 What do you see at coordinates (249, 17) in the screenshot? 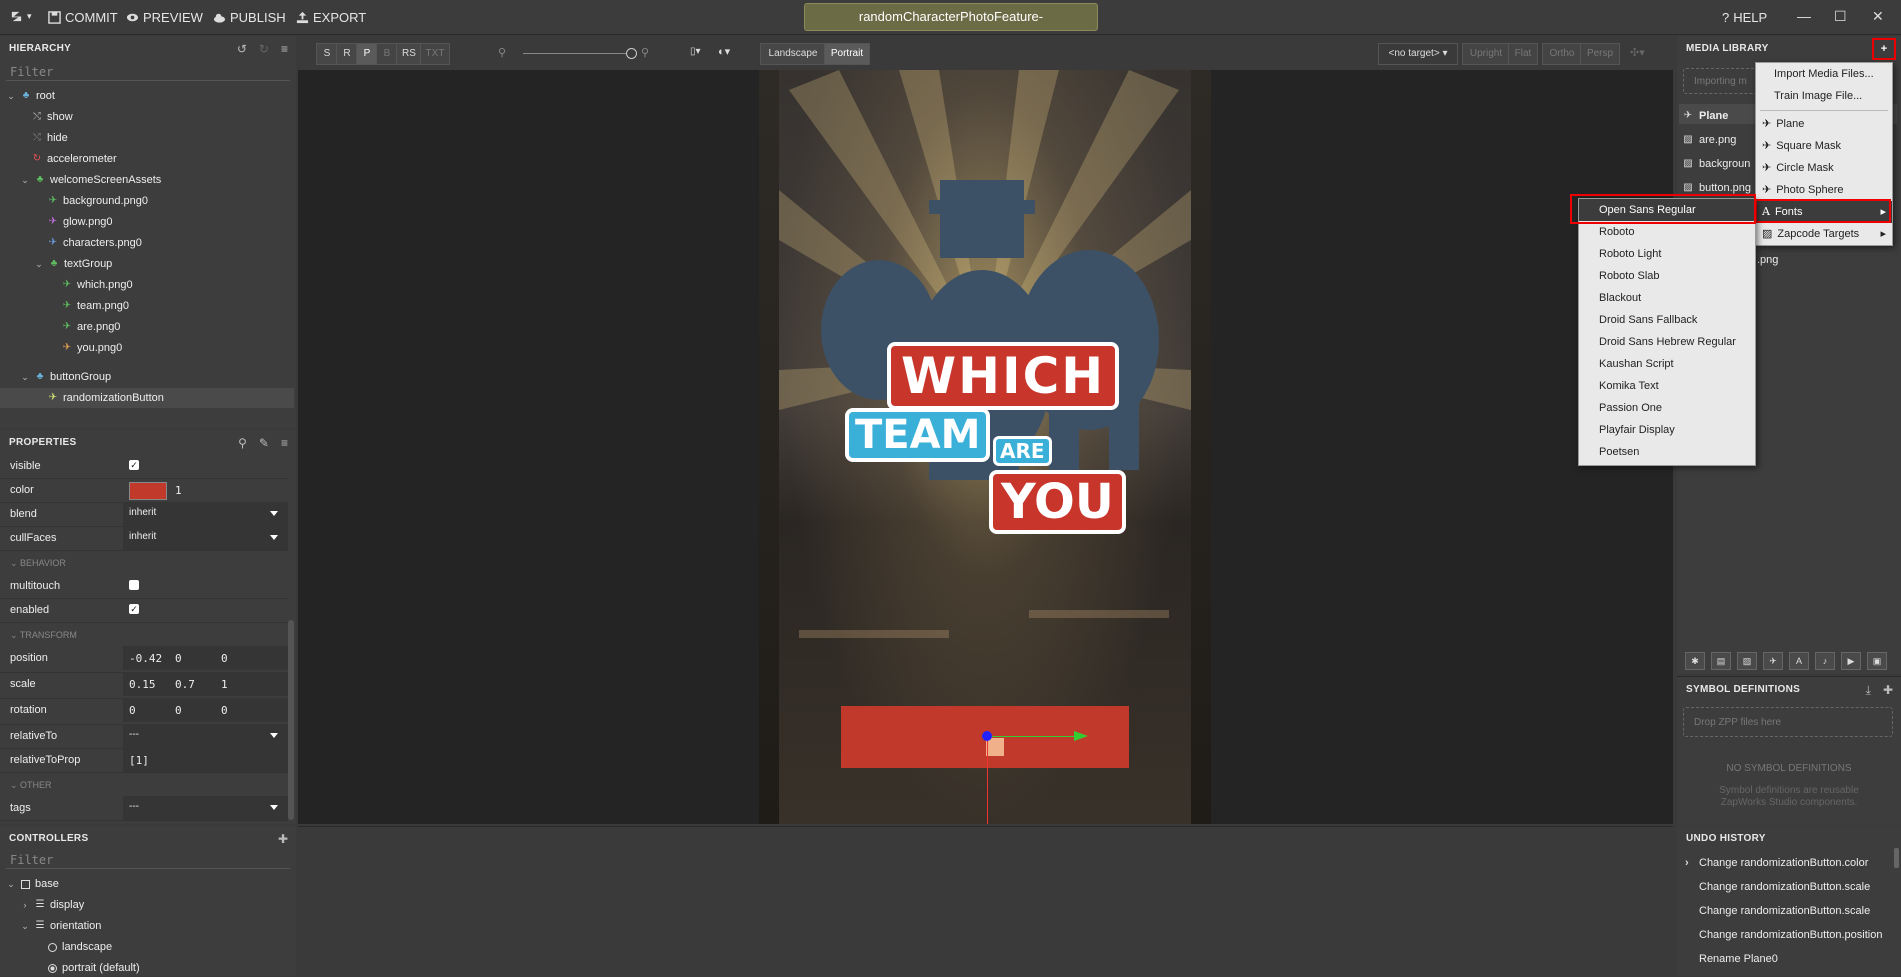
I see `publish-button: PUBLISH` at bounding box center [249, 17].